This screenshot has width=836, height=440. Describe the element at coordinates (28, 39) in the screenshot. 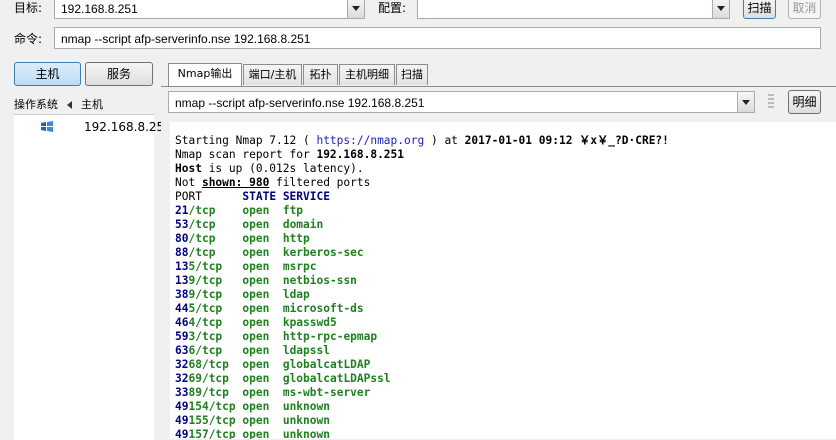

I see `command-label: 命令:` at that location.